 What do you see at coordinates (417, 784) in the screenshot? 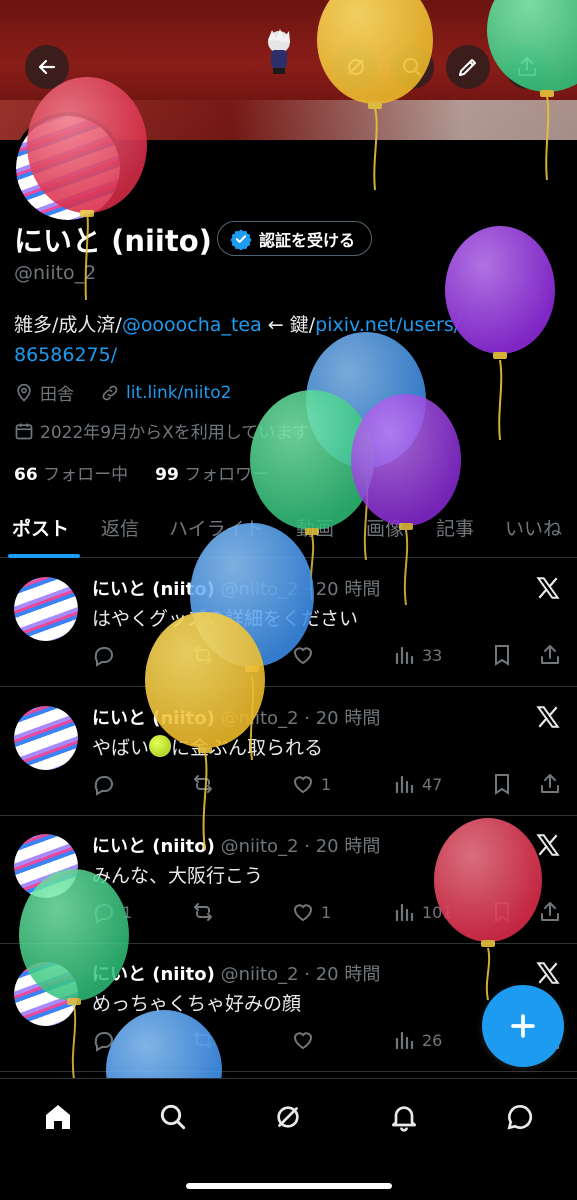
I see `views-button: 47` at bounding box center [417, 784].